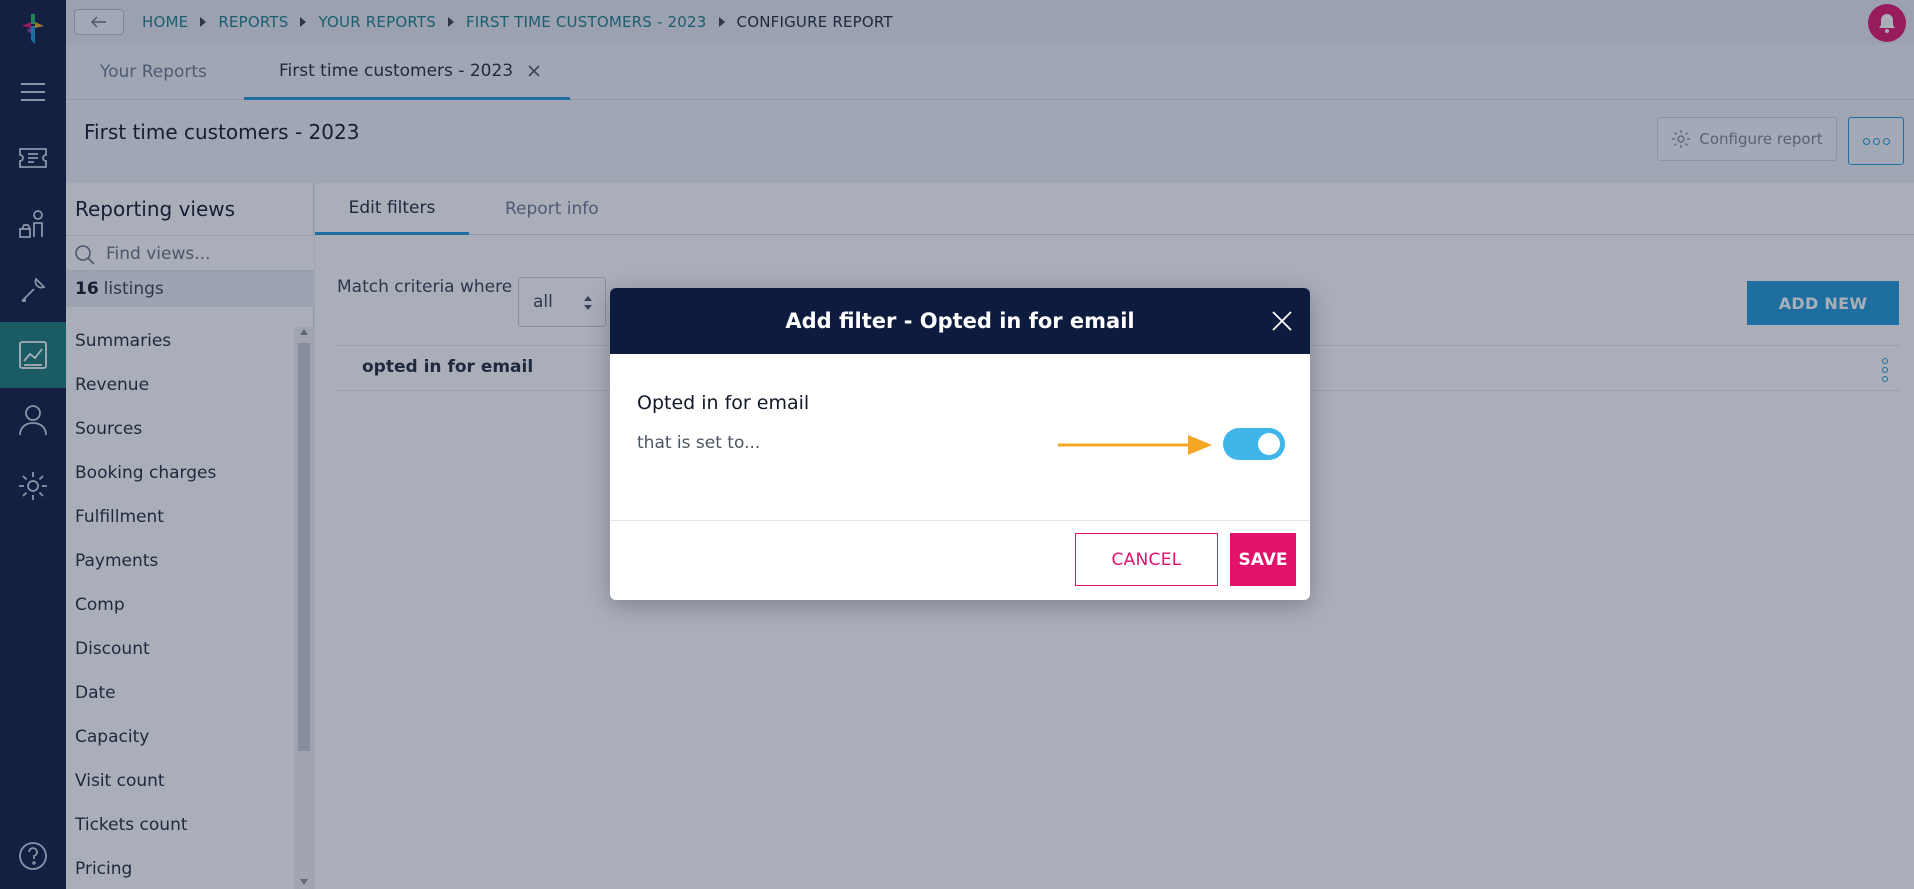 This screenshot has height=889, width=1914. Describe the element at coordinates (1254, 444) in the screenshot. I see `opted-in-toggle` at that location.